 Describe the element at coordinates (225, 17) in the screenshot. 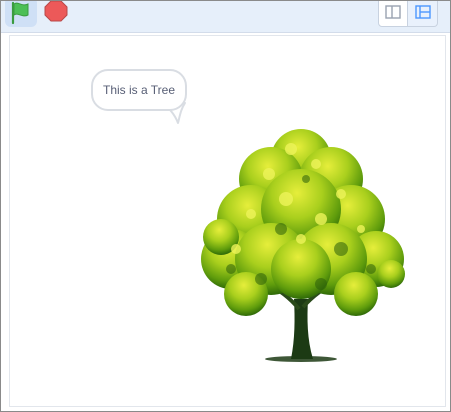

I see `stage-toolbar` at that location.